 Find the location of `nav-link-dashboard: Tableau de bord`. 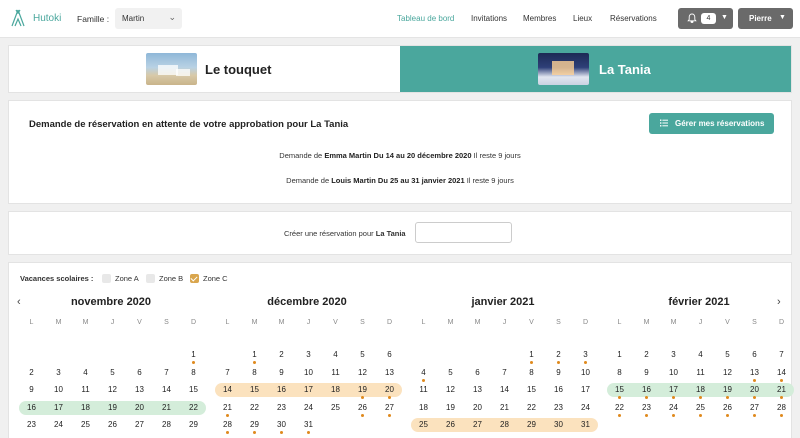

nav-link-dashboard: Tableau de bord is located at coordinates (425, 18).